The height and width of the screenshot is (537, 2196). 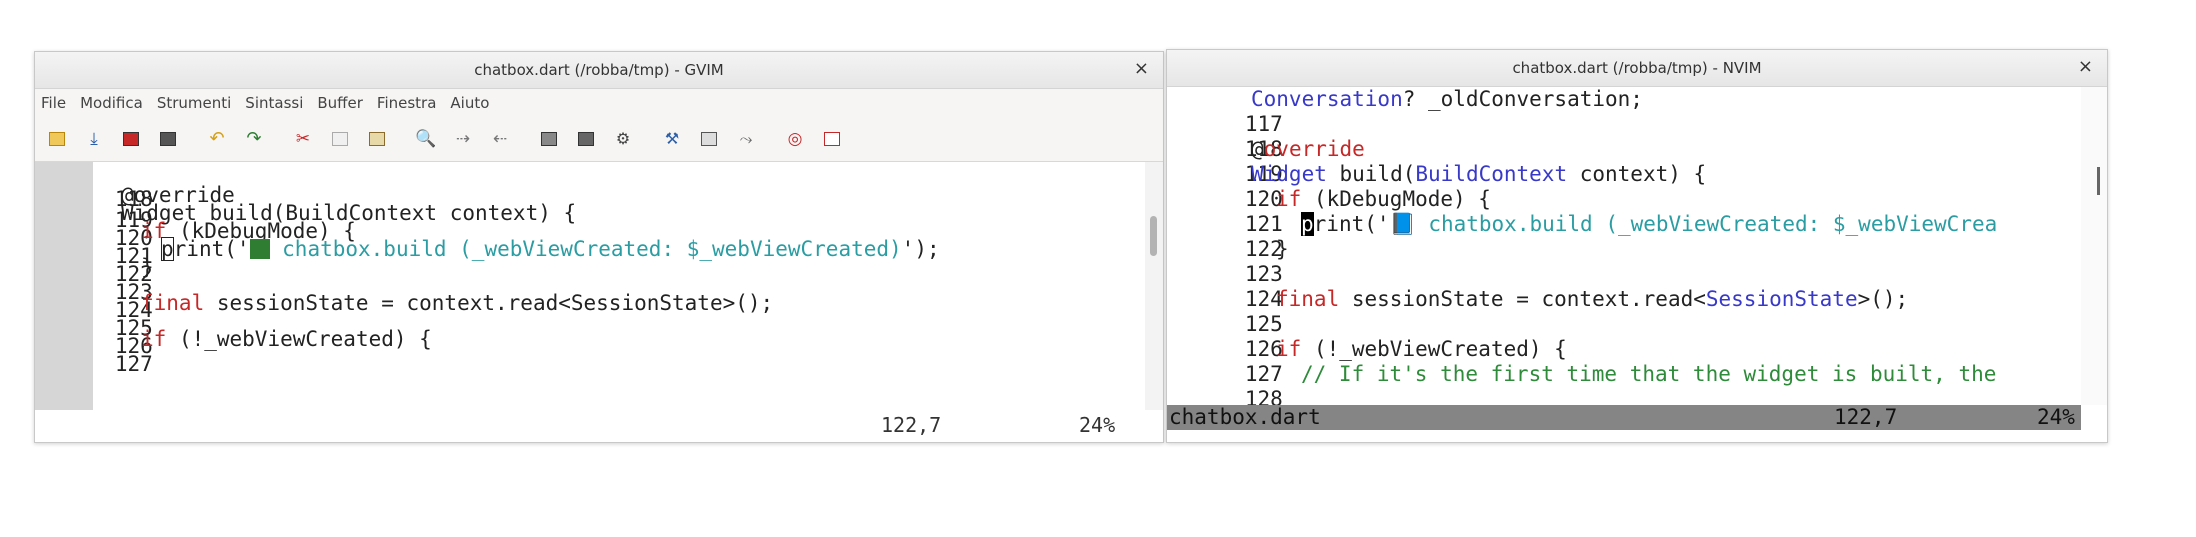 What do you see at coordinates (623, 139) in the screenshot?
I see `run-script-icon: ⚙` at bounding box center [623, 139].